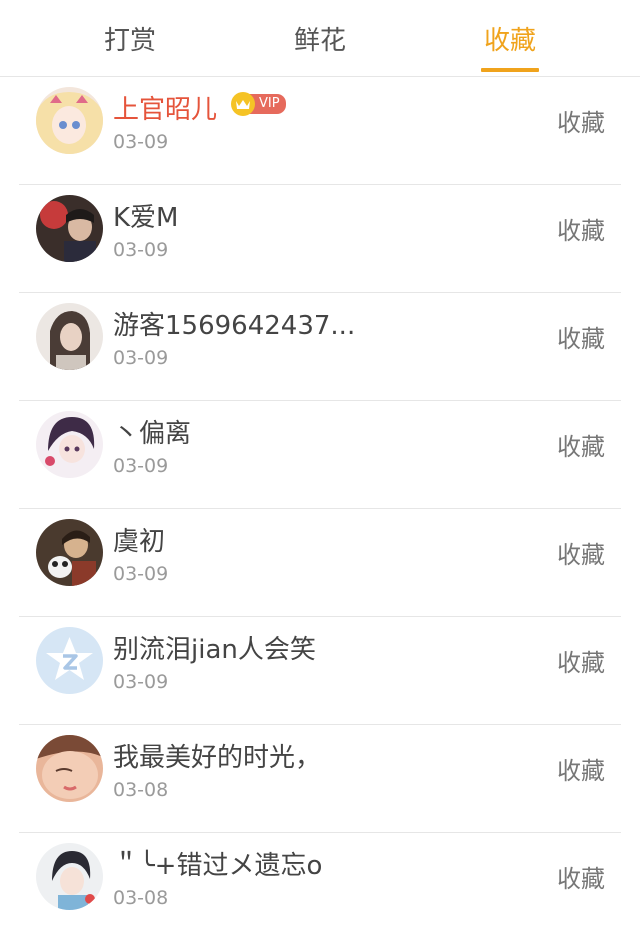 The height and width of the screenshot is (933, 640). Describe the element at coordinates (320, 671) in the screenshot. I see `list-item: 别流泪jian人会笑 03-09 收藏` at that location.